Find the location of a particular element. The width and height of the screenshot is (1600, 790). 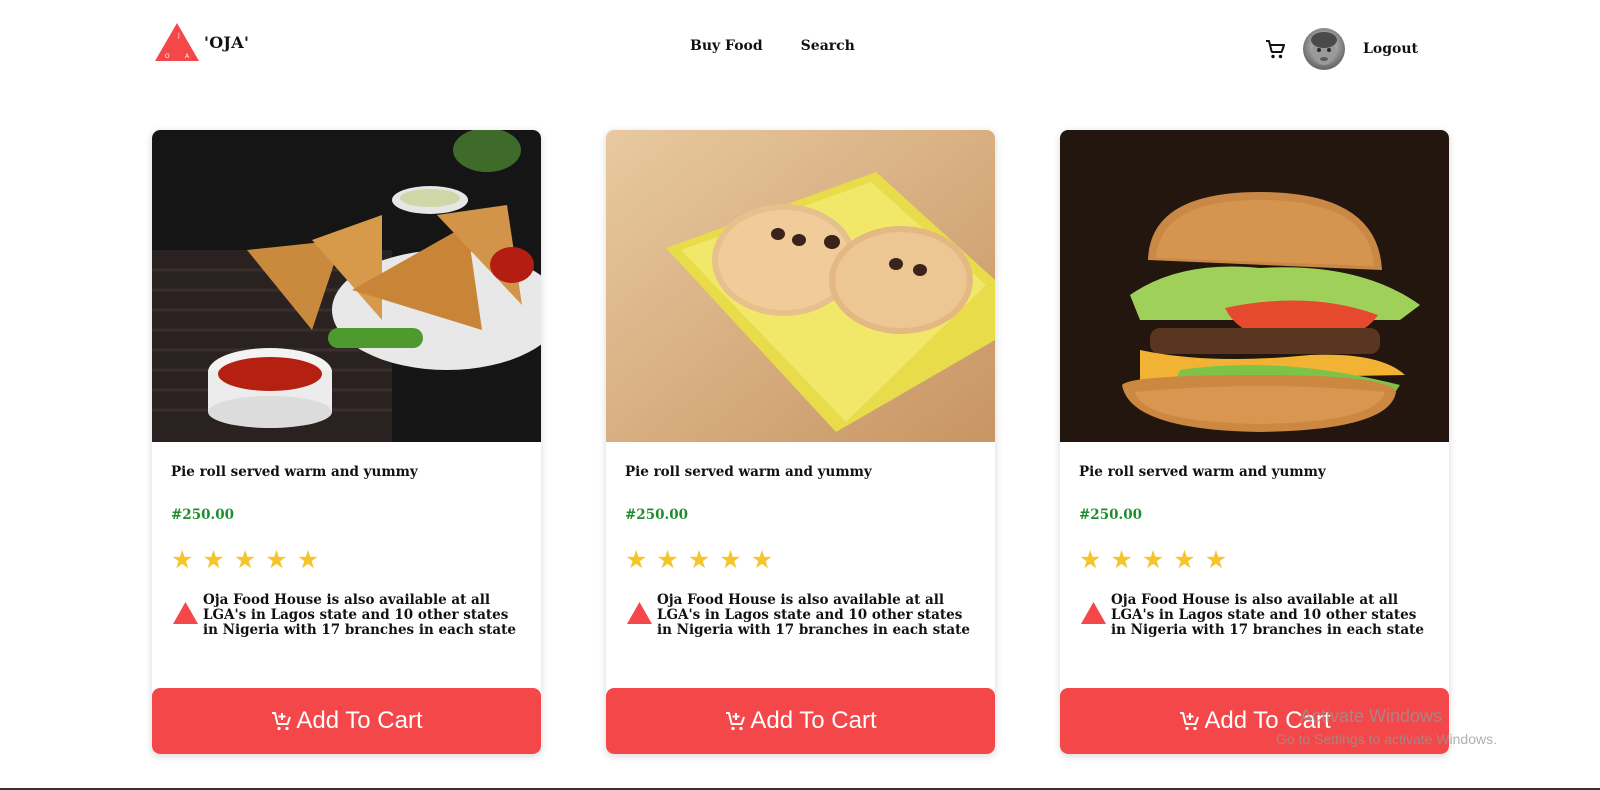

nav-link-search: Search is located at coordinates (828, 46).